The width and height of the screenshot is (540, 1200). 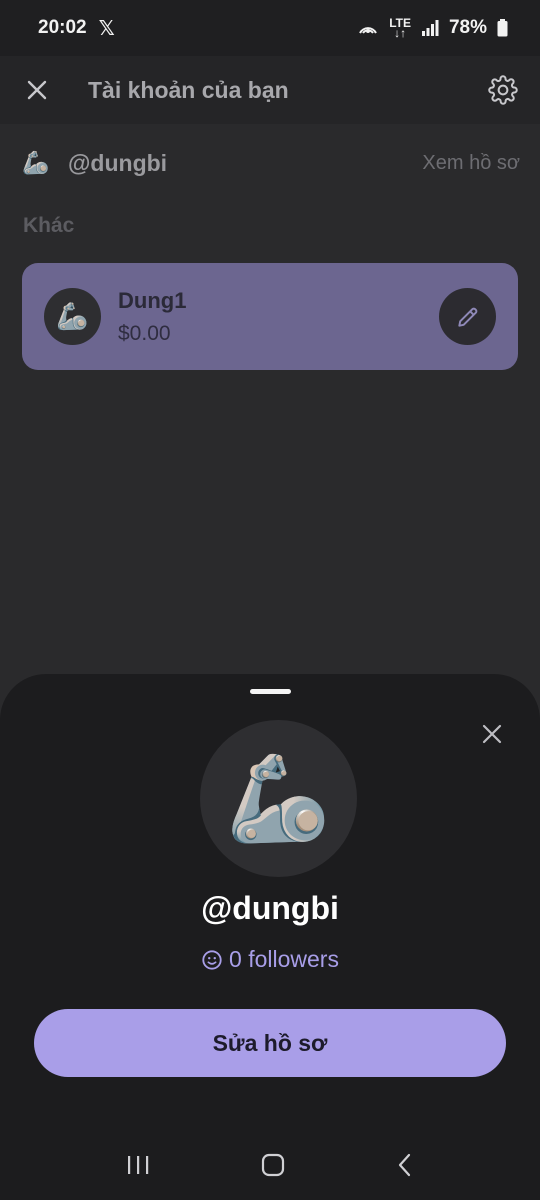 What do you see at coordinates (270, 316) in the screenshot?
I see `account-card: 🦾 Dung1 $0.00` at bounding box center [270, 316].